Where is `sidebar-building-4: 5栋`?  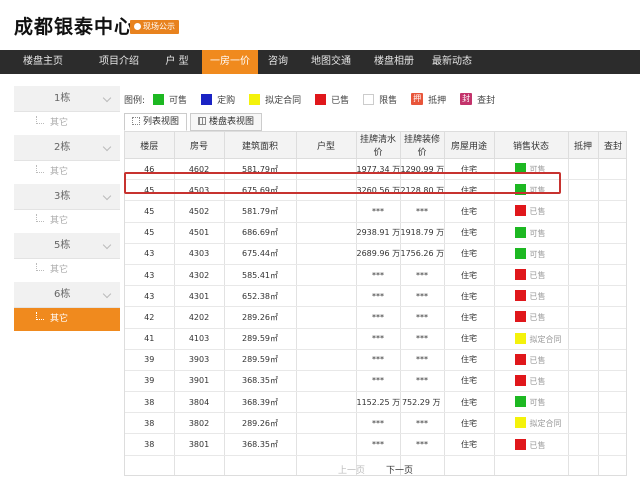
sidebar-building-4: 5栋 is located at coordinates (67, 246).